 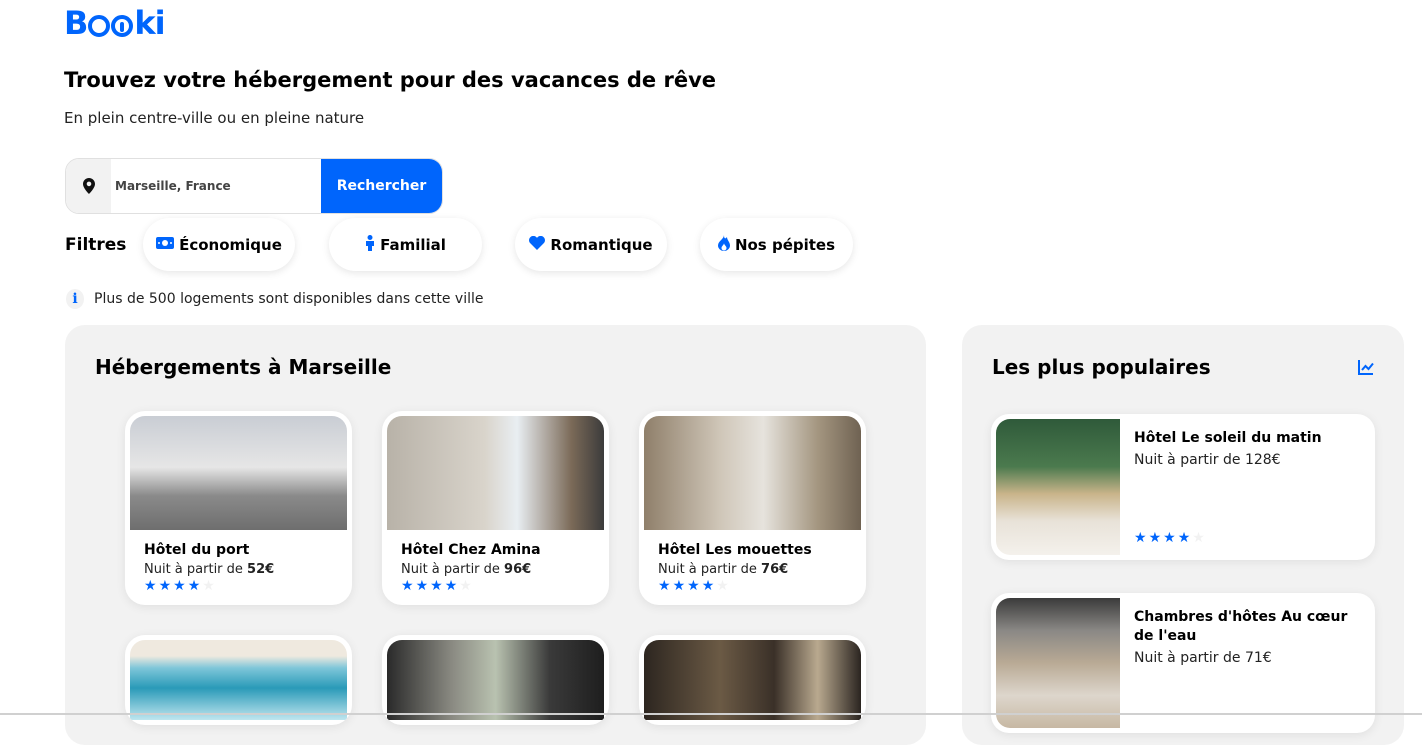 What do you see at coordinates (723, 569) in the screenshot?
I see `hotel-price: Nuit à partir de 76€` at bounding box center [723, 569].